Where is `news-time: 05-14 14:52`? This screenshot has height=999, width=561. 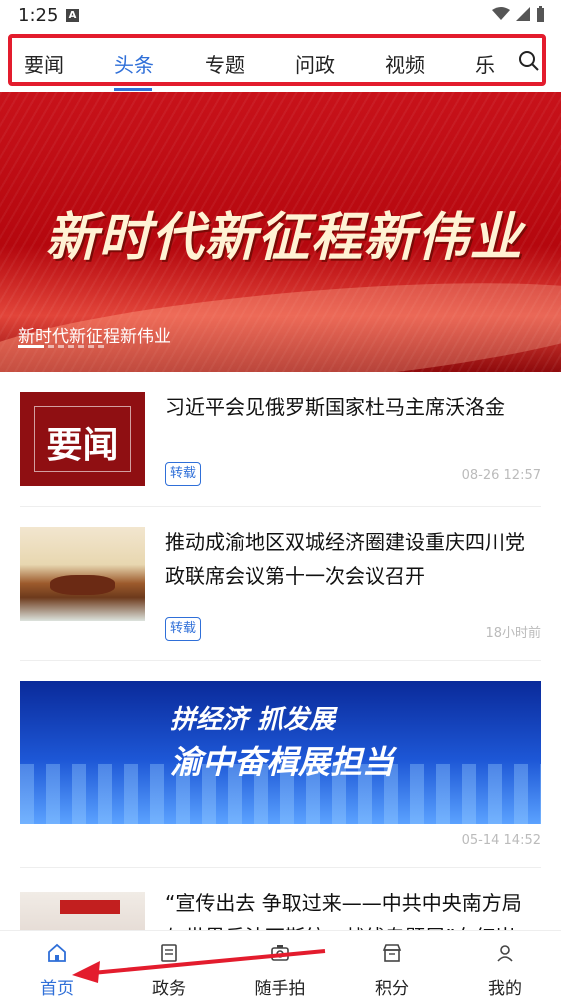
news-time: 05-14 14:52 is located at coordinates (501, 840).